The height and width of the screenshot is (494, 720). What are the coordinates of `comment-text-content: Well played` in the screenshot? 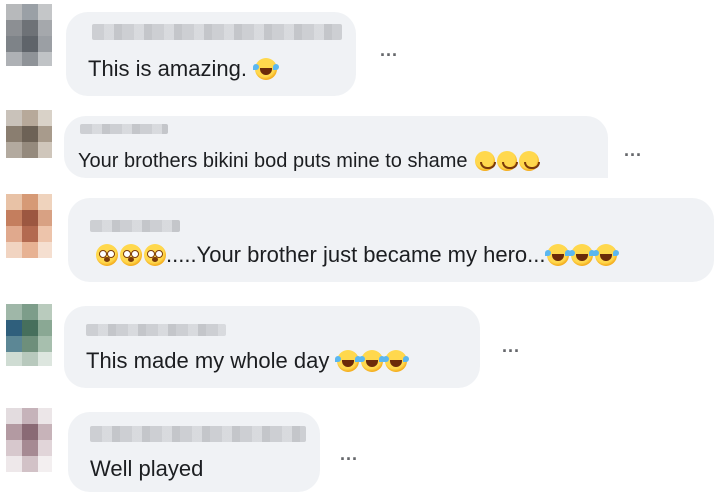 It's located at (147, 468).